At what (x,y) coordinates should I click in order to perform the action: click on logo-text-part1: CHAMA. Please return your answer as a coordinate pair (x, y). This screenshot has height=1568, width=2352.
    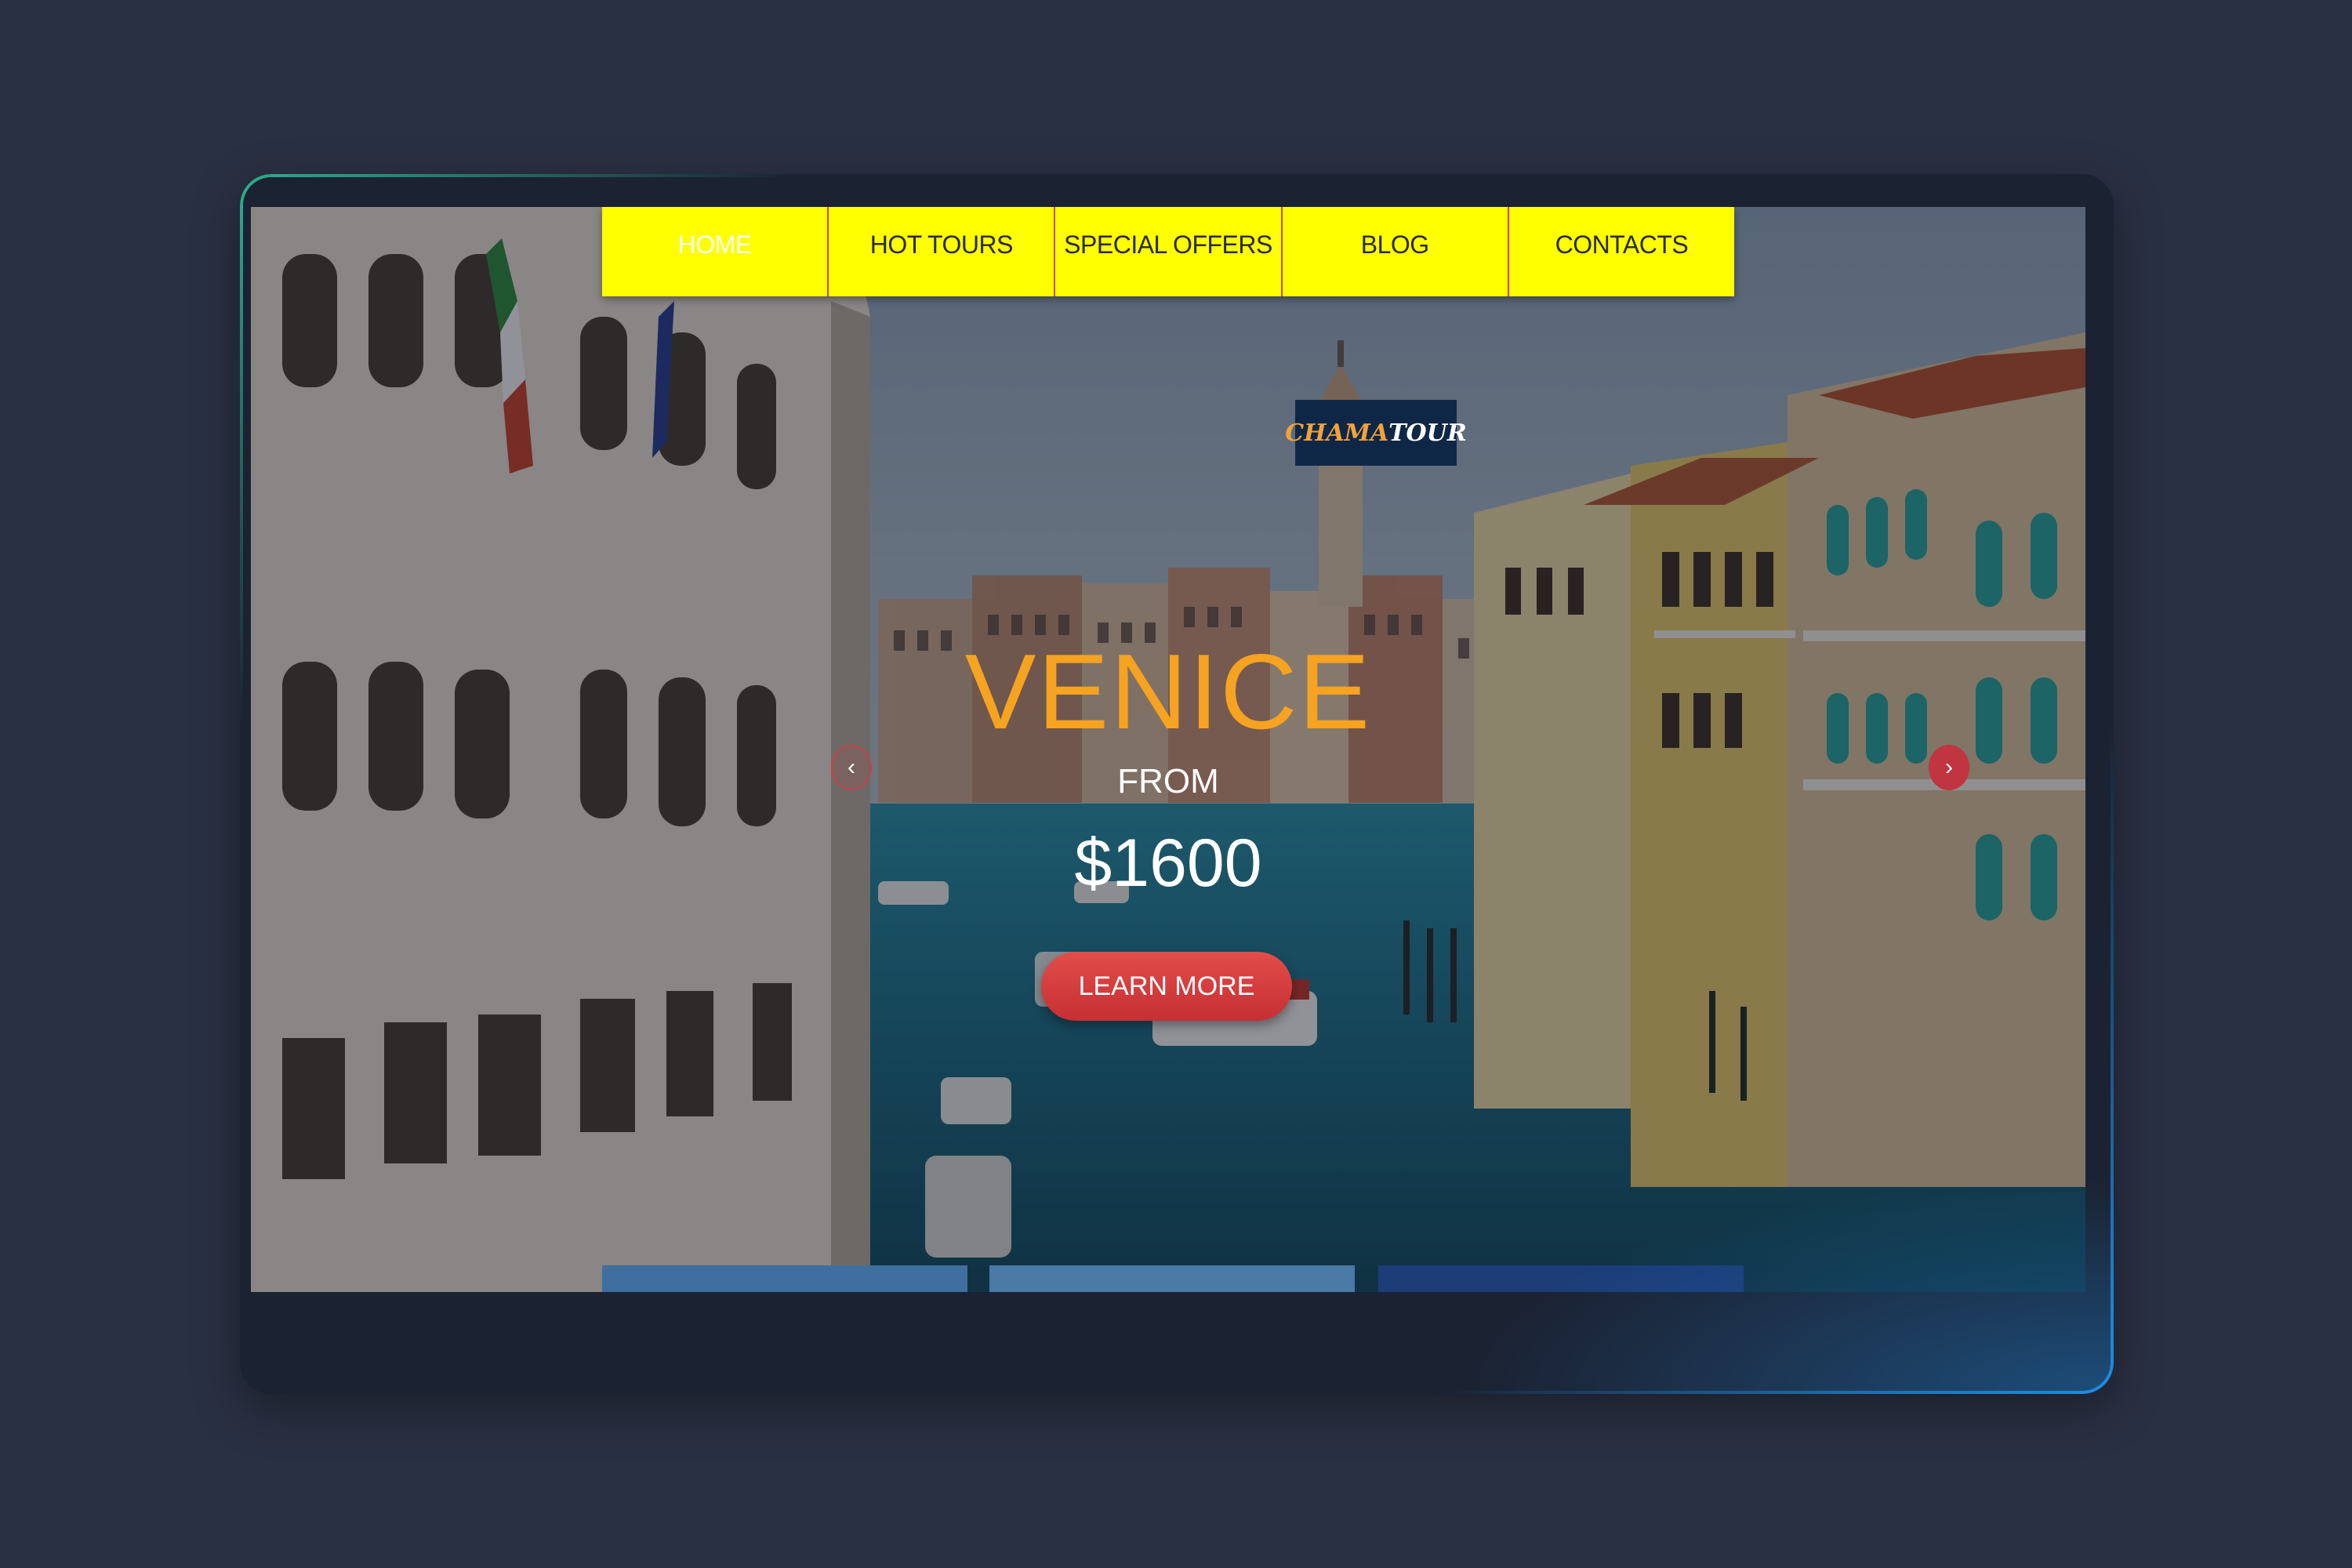
    Looking at the image, I should click on (1337, 433).